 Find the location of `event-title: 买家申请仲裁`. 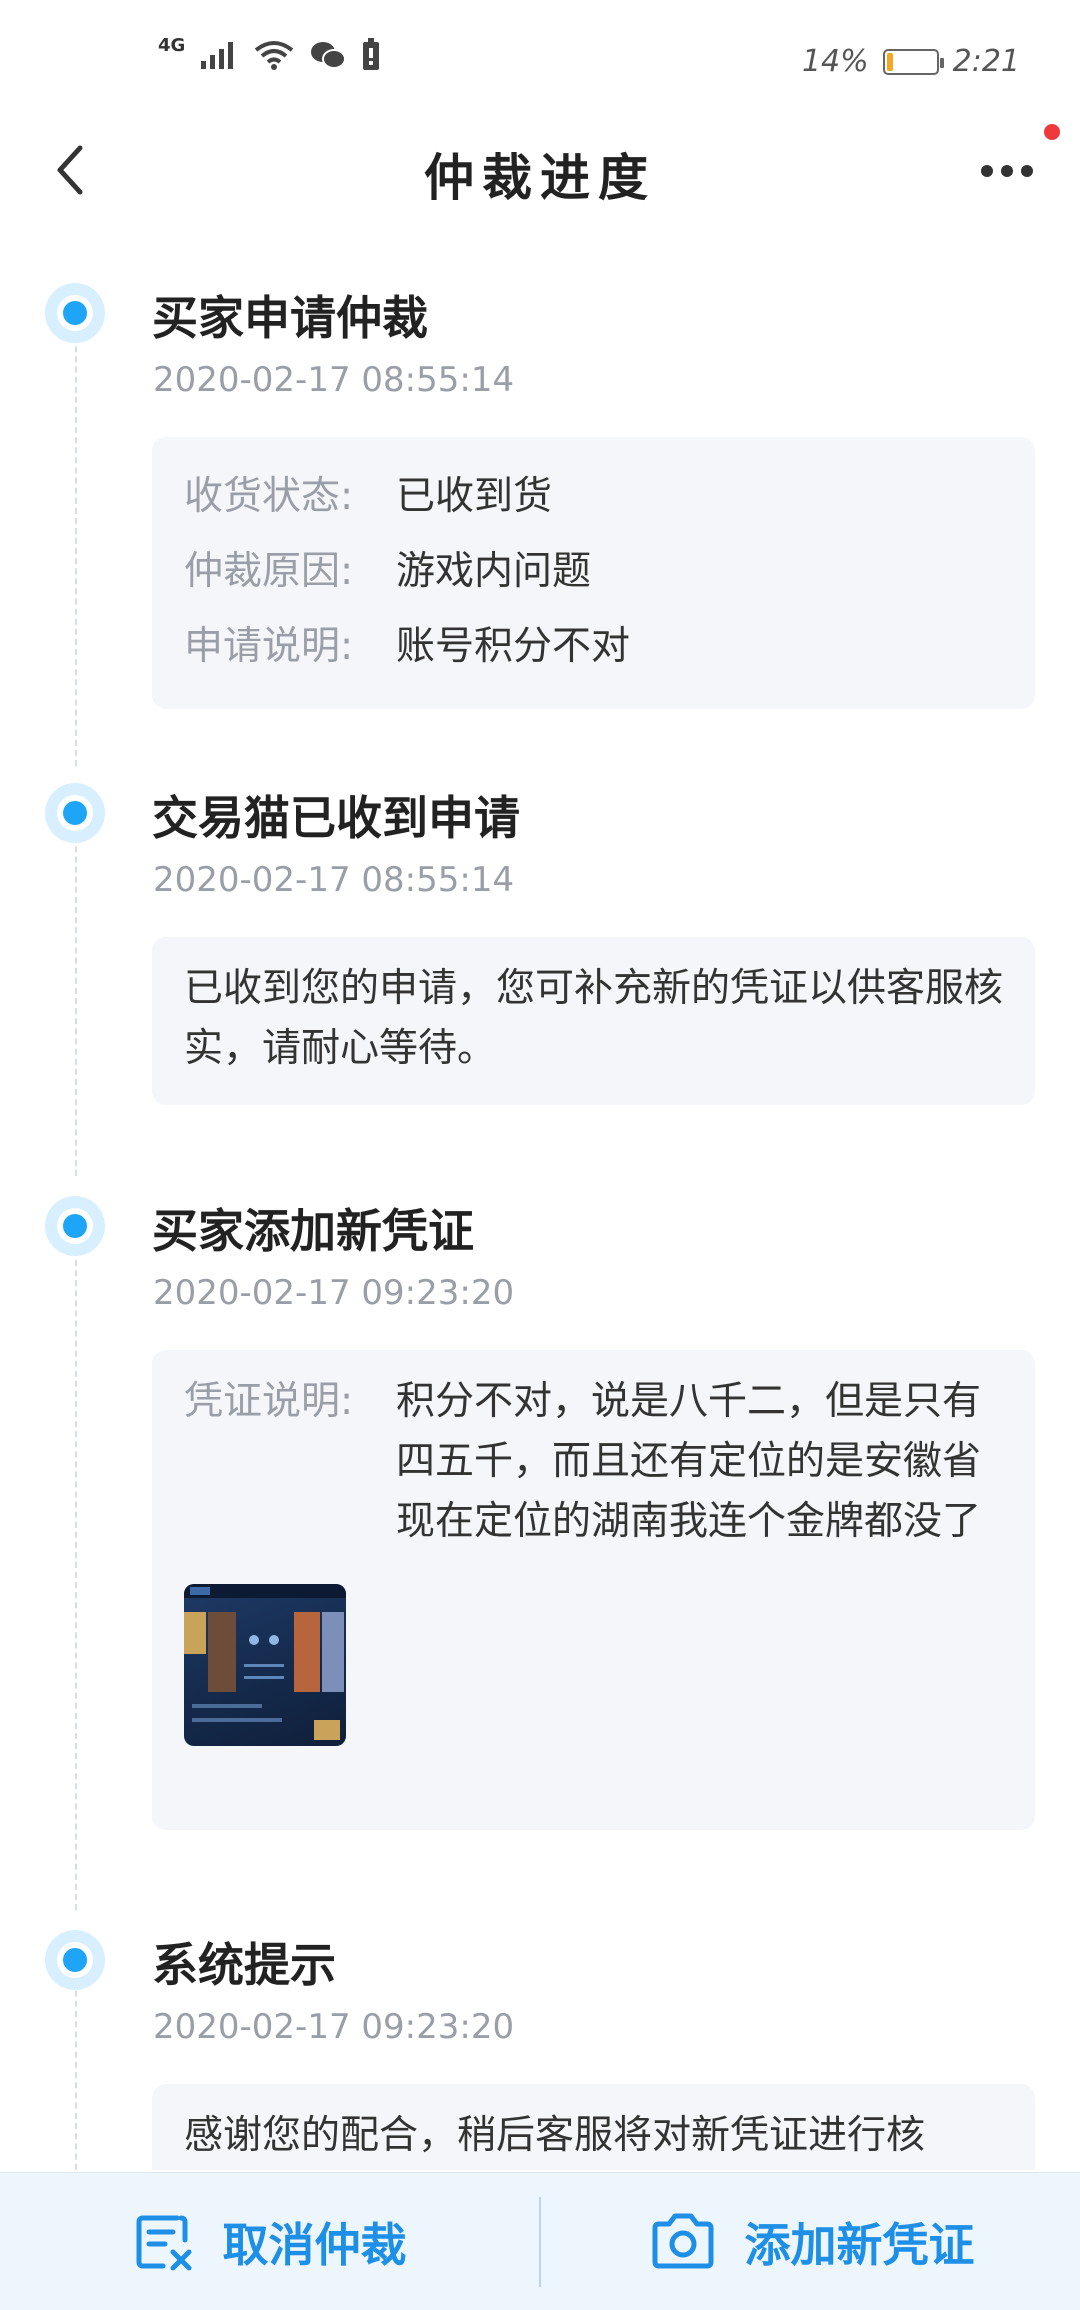

event-title: 买家申请仲裁 is located at coordinates (290, 318).